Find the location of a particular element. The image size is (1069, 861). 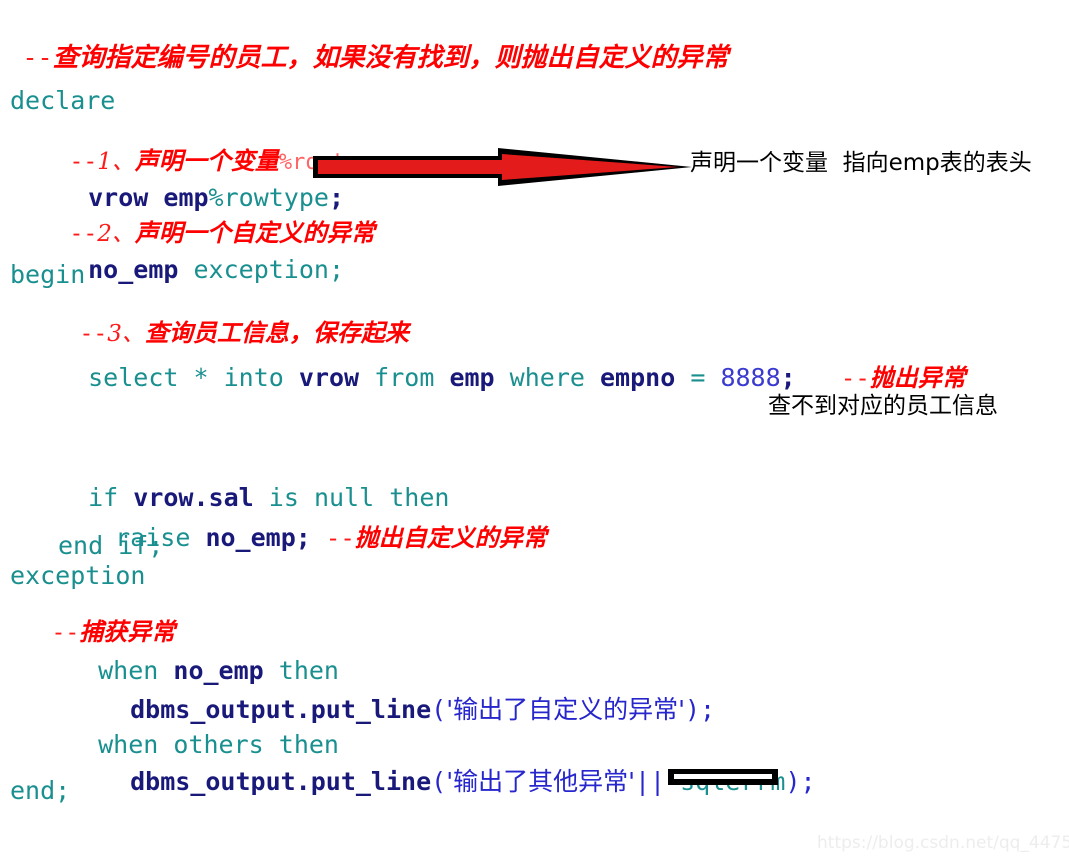

put-line-string-1: '输出了自定义的异常' is located at coordinates (565, 709).